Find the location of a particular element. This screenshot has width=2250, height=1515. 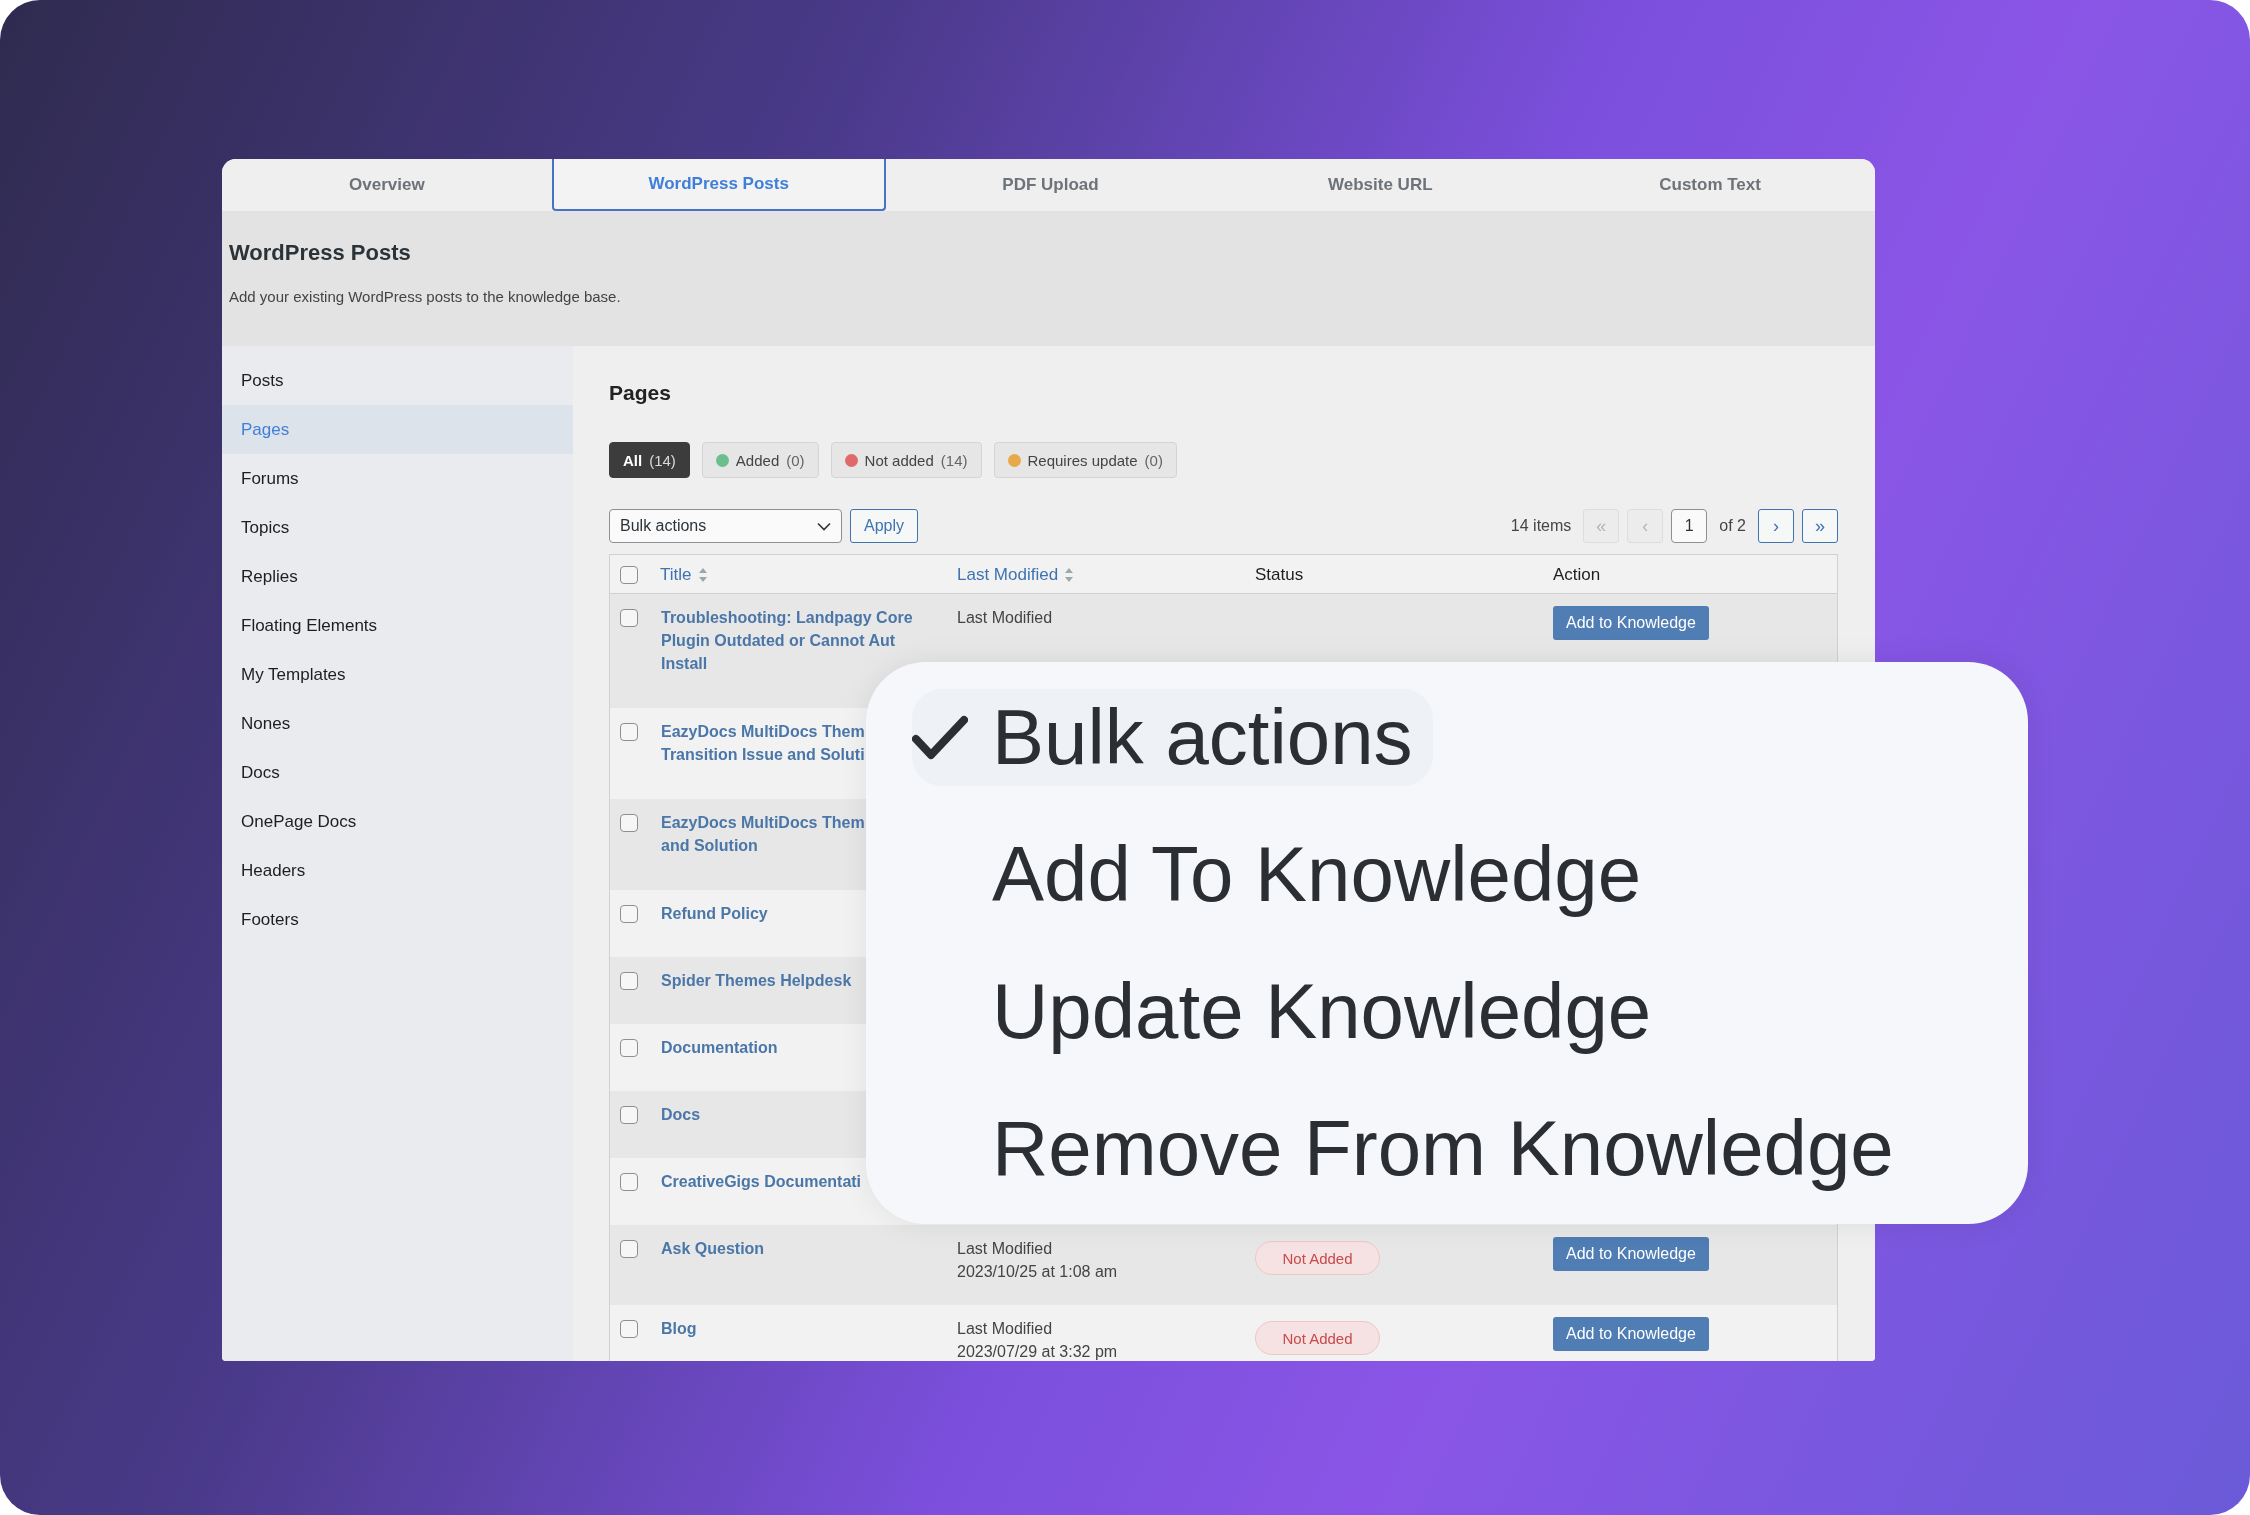

menu-item: Update Knowledge is located at coordinates (1292, 1011).